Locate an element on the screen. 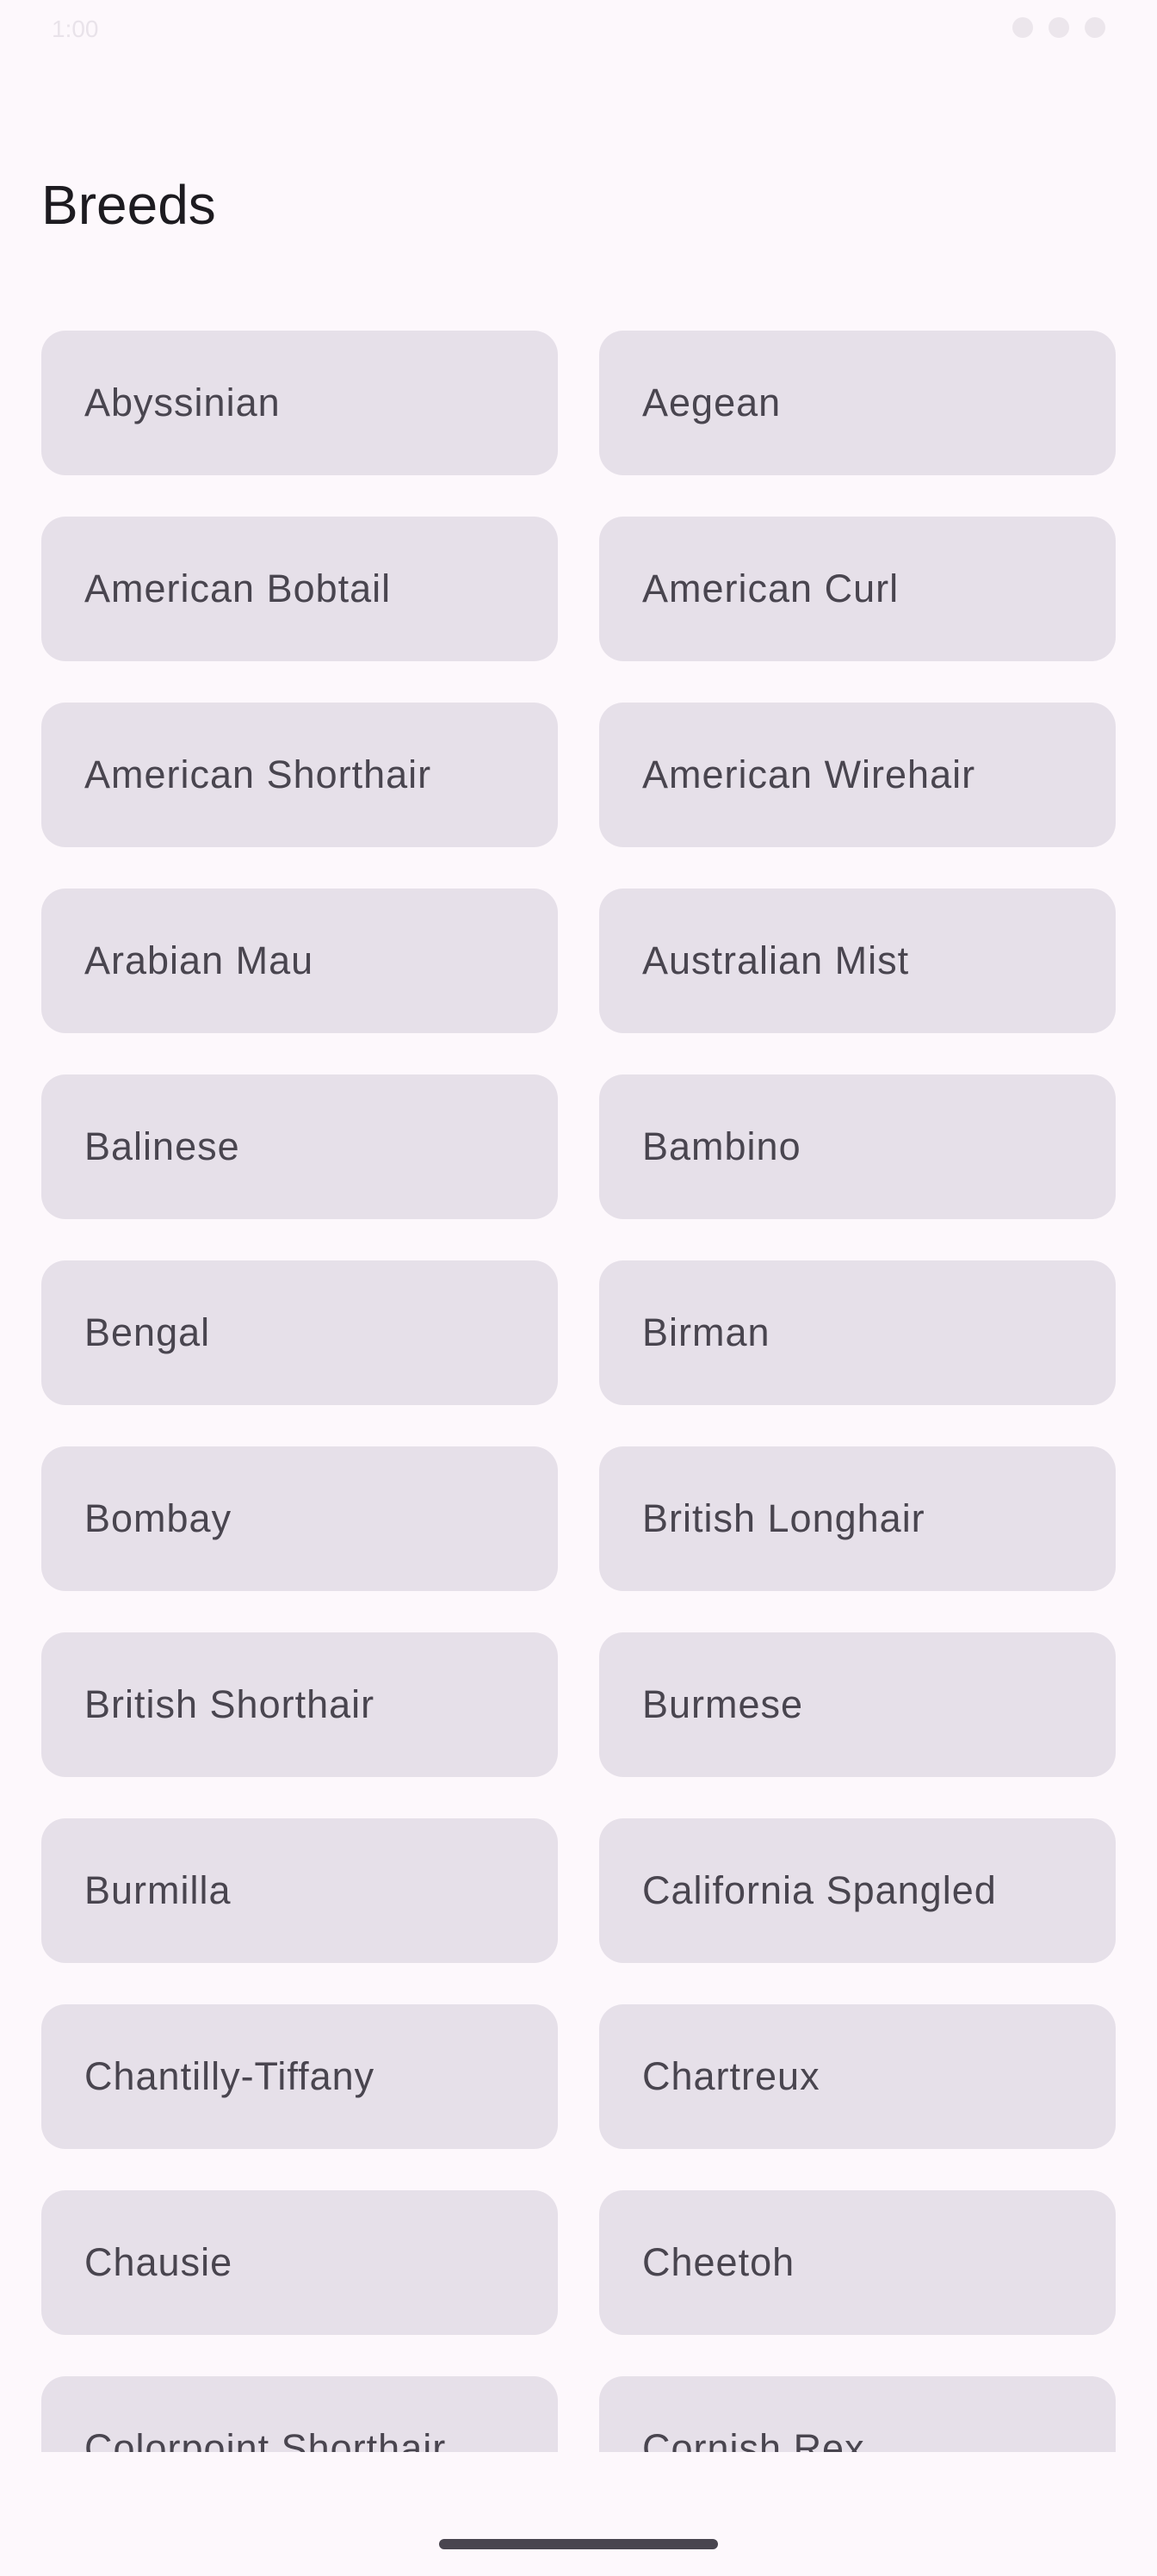 Image resolution: width=1157 pixels, height=2576 pixels. status-icons is located at coordinates (1058, 27).